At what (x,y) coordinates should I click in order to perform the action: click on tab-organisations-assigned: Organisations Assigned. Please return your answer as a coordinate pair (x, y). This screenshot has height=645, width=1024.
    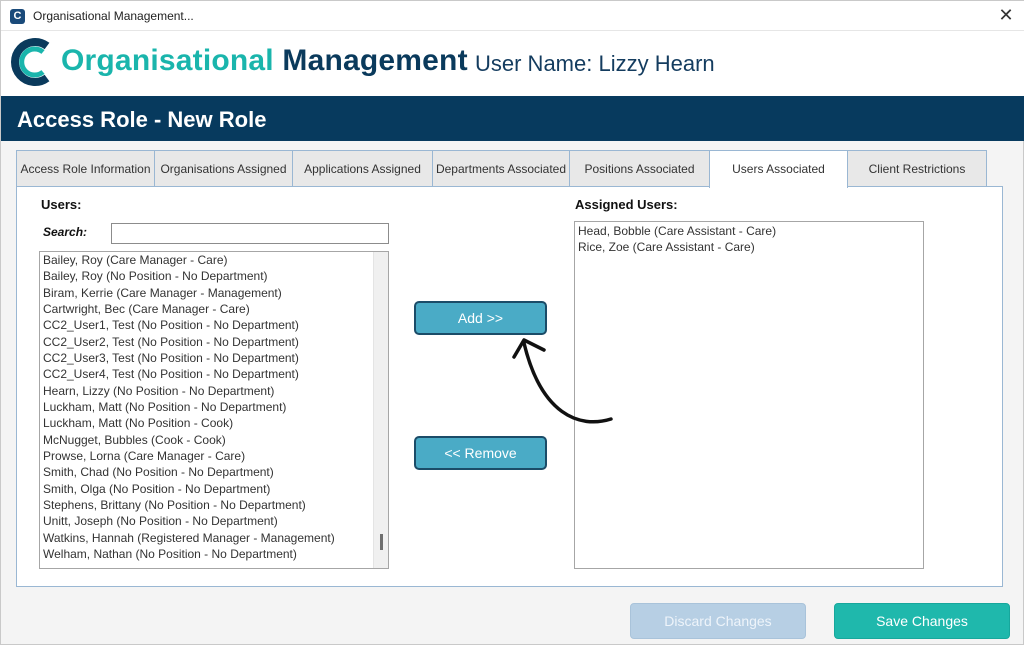
    Looking at the image, I should click on (223, 168).